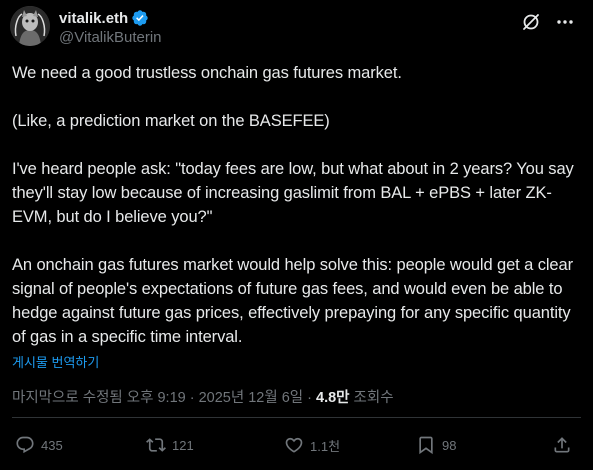 The image size is (593, 470). What do you see at coordinates (531, 22) in the screenshot?
I see `grok-icon` at bounding box center [531, 22].